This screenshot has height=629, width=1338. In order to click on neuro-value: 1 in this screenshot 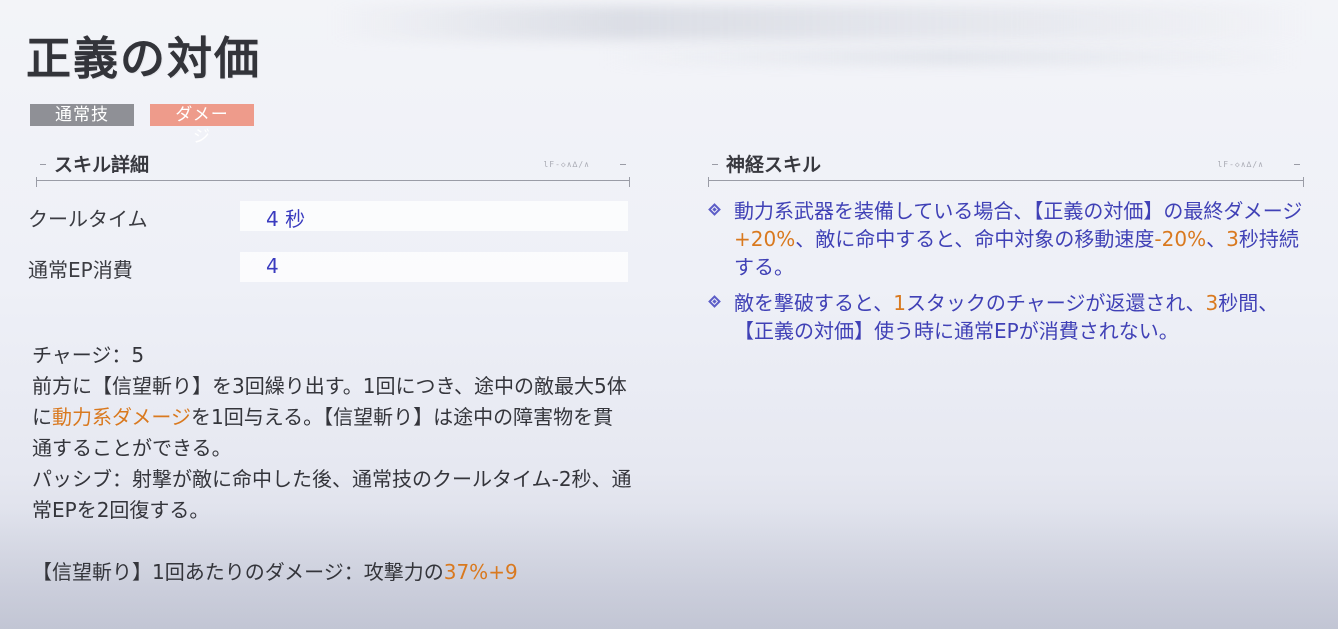, I will do `click(899, 303)`.